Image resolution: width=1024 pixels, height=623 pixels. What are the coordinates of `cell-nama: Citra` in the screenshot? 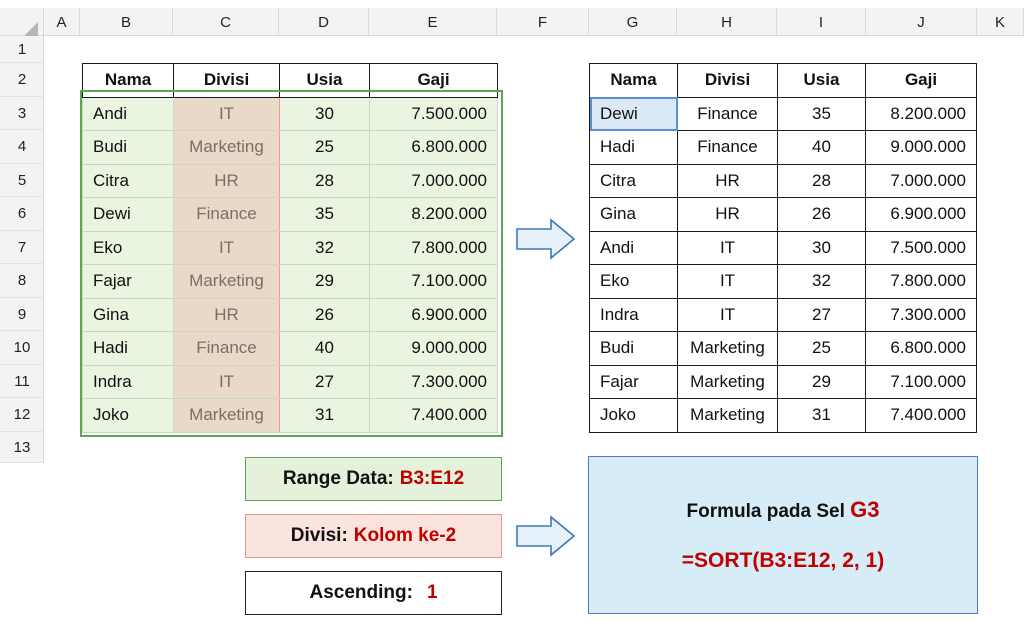 It's located at (128, 180).